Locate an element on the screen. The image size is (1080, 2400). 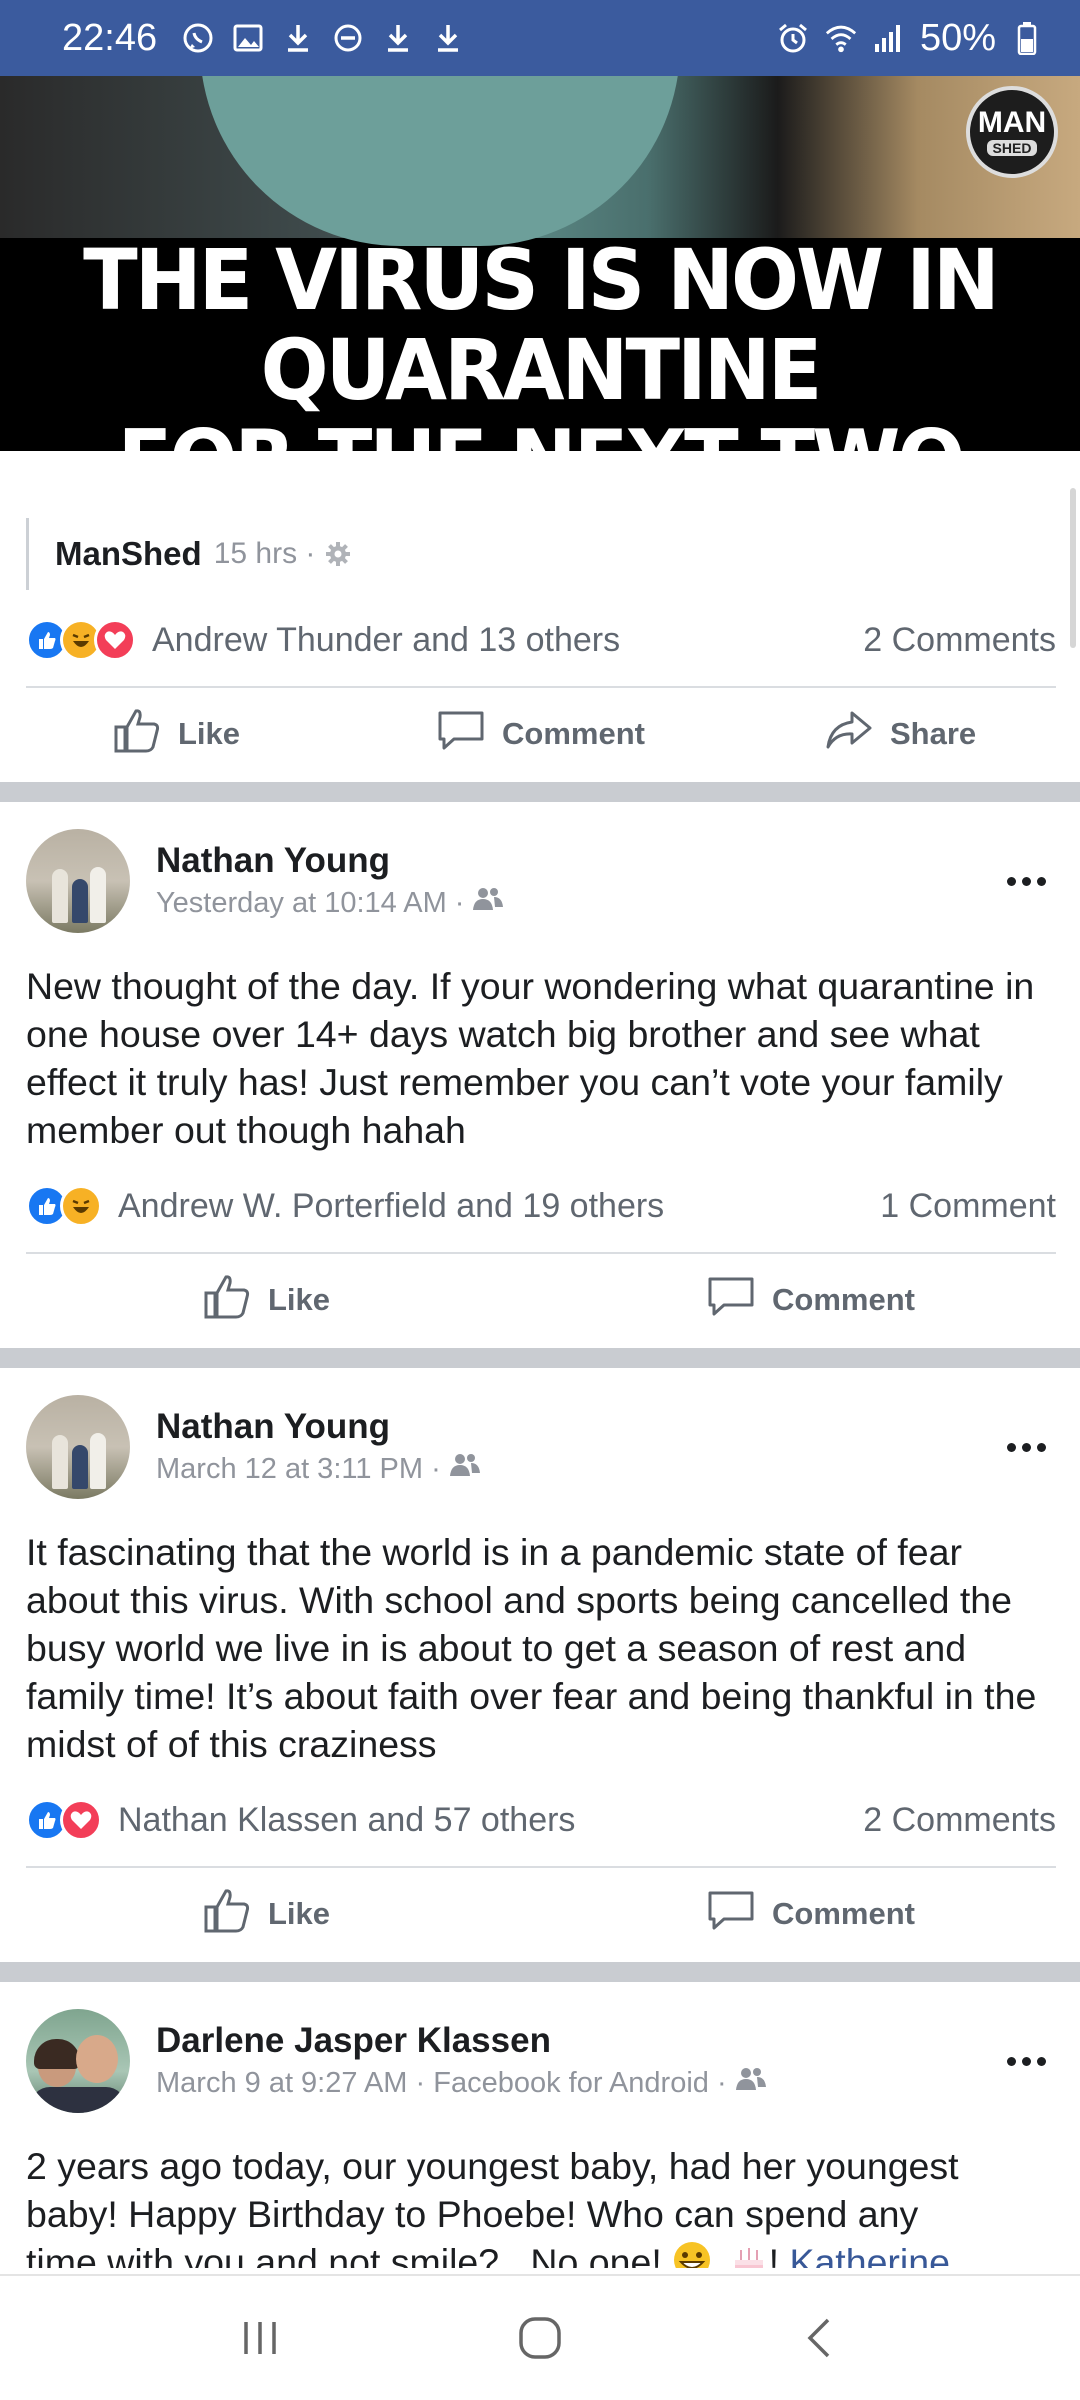
haha-reaction-icon is located at coordinates (81, 1206).